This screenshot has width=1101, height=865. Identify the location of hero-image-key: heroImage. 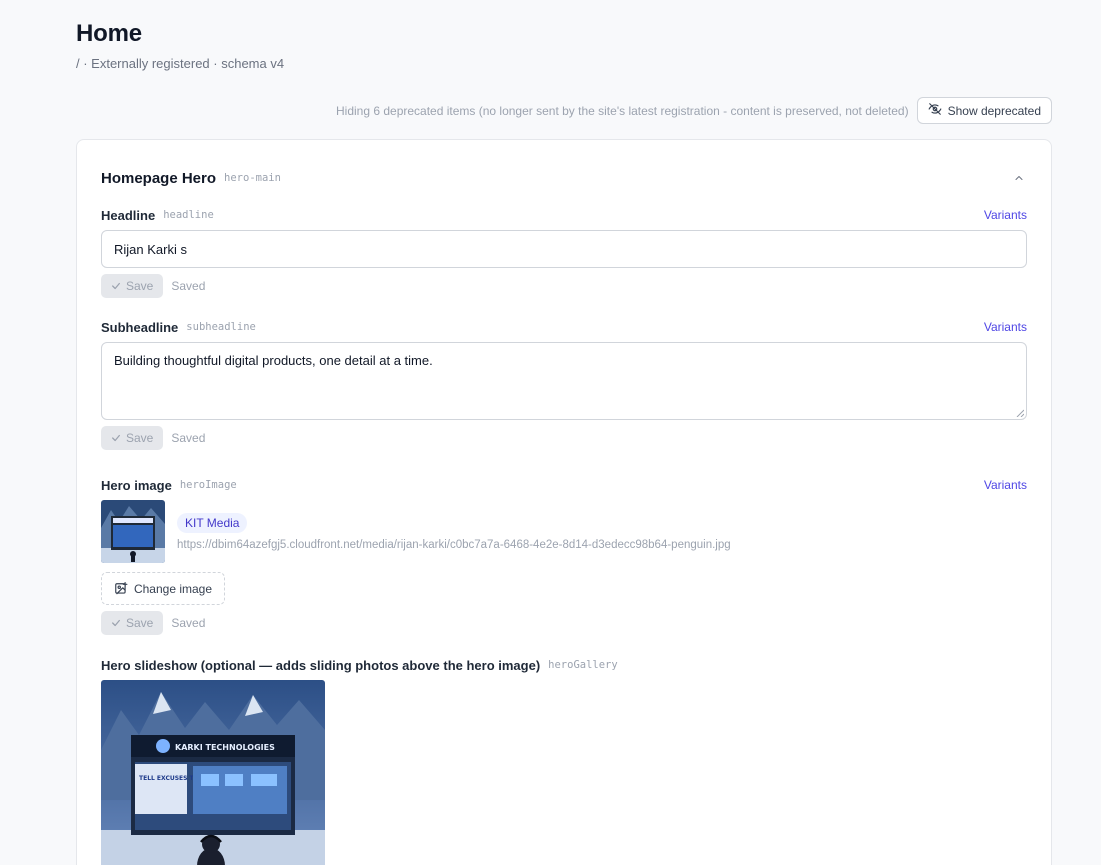
(208, 485).